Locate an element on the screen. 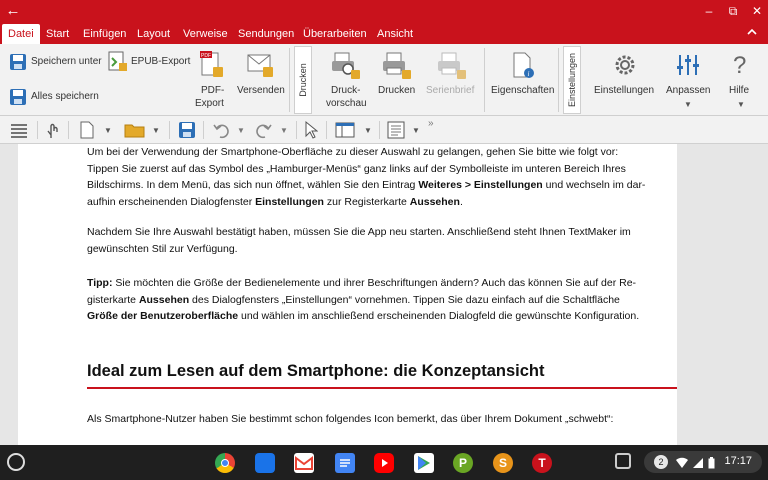  tab-datei: Datei is located at coordinates (21, 34).